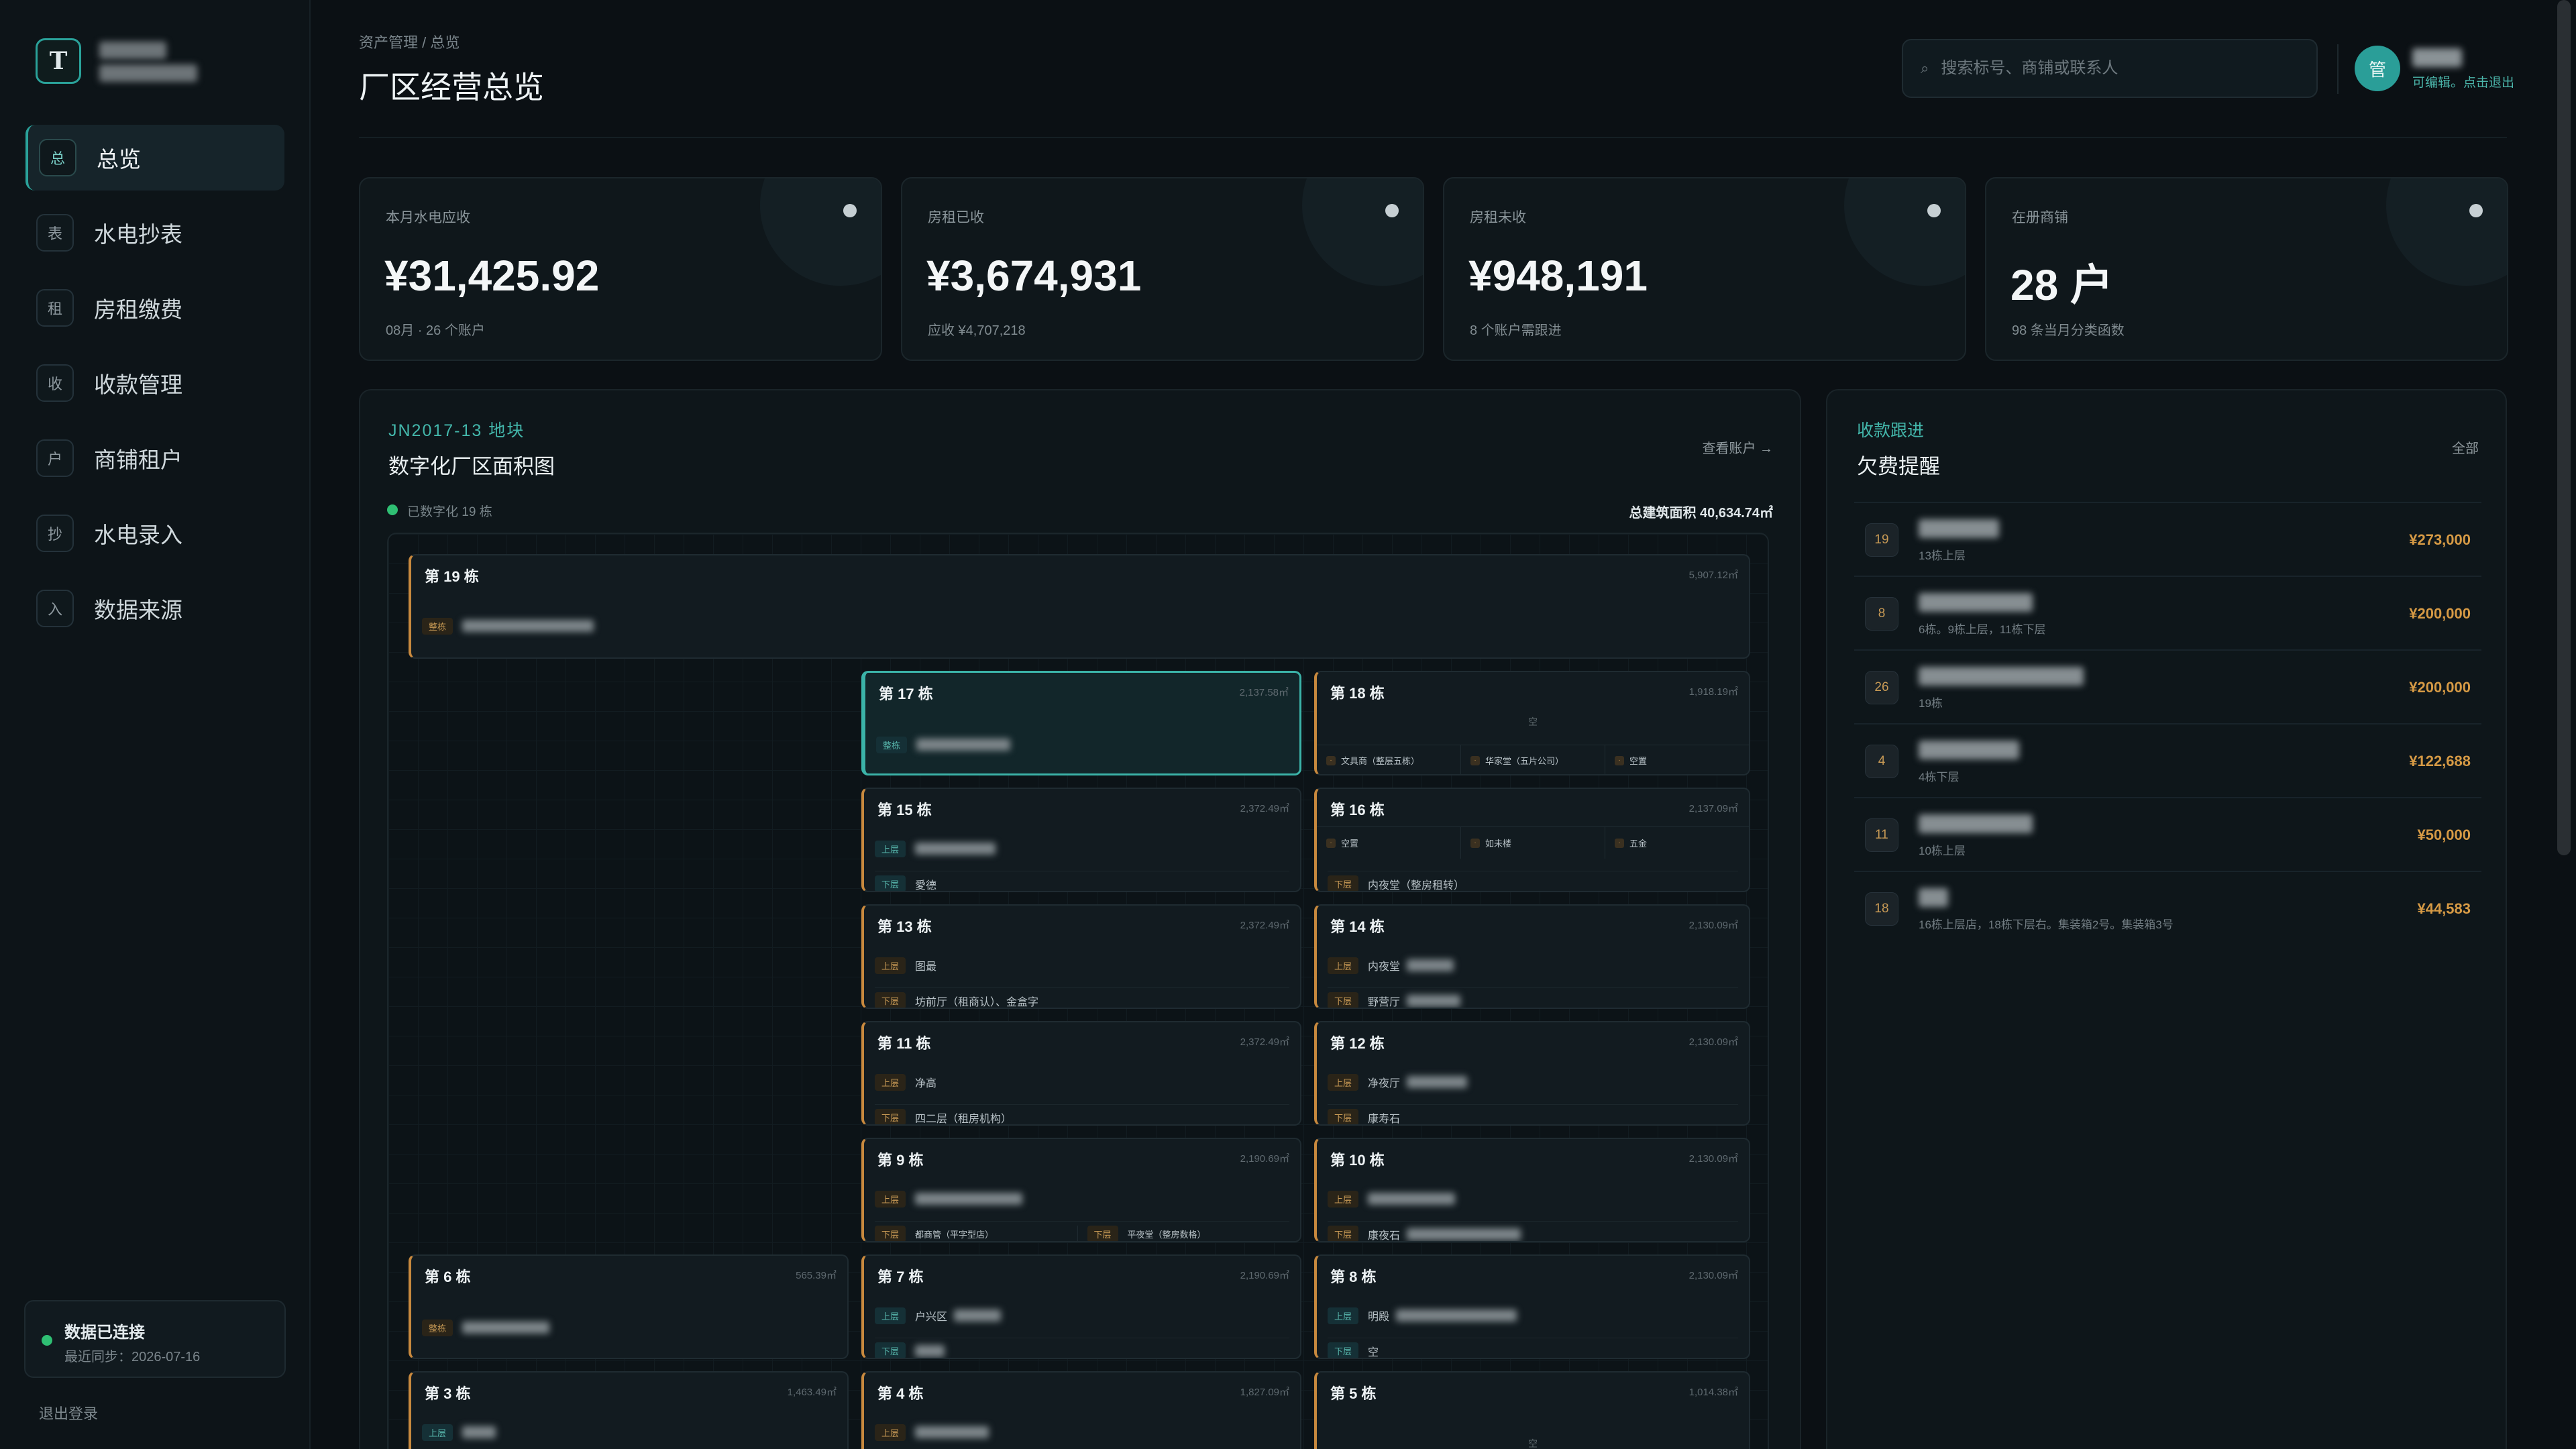 The height and width of the screenshot is (1449, 2576). I want to click on search-box: ⌕, so click(2110, 68).